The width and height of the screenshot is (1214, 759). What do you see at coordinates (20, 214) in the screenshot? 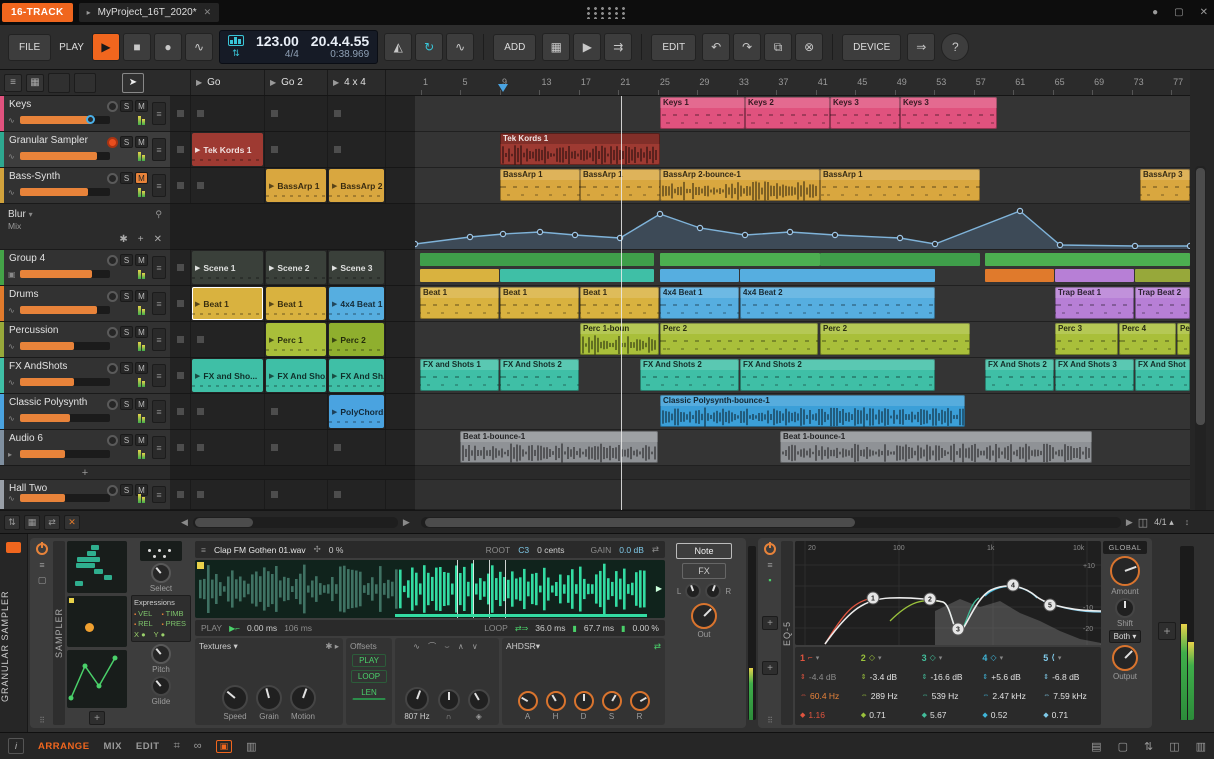
I see `automation-param-select: Blur ▾` at bounding box center [20, 214].